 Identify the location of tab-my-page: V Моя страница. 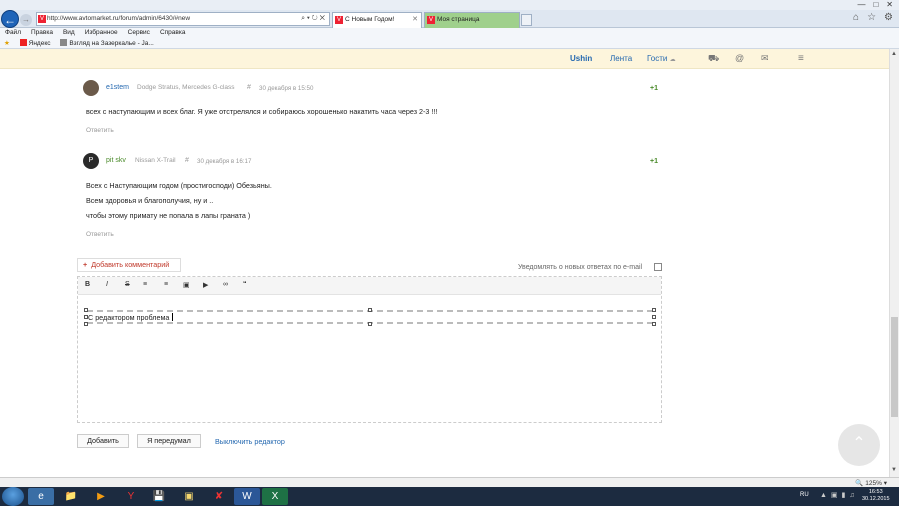
(472, 20).